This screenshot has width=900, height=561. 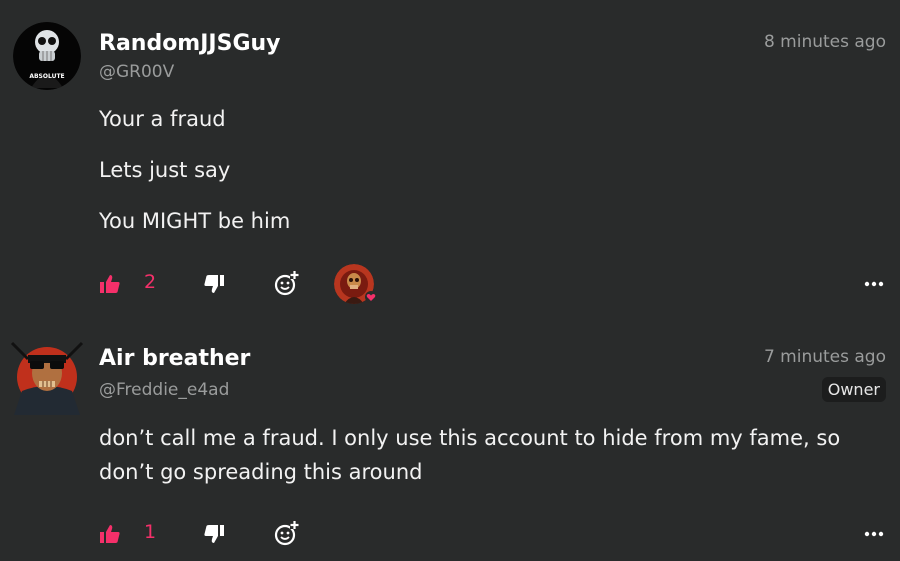 I want to click on comment-text-line: Your a fraud, so click(x=162, y=119).